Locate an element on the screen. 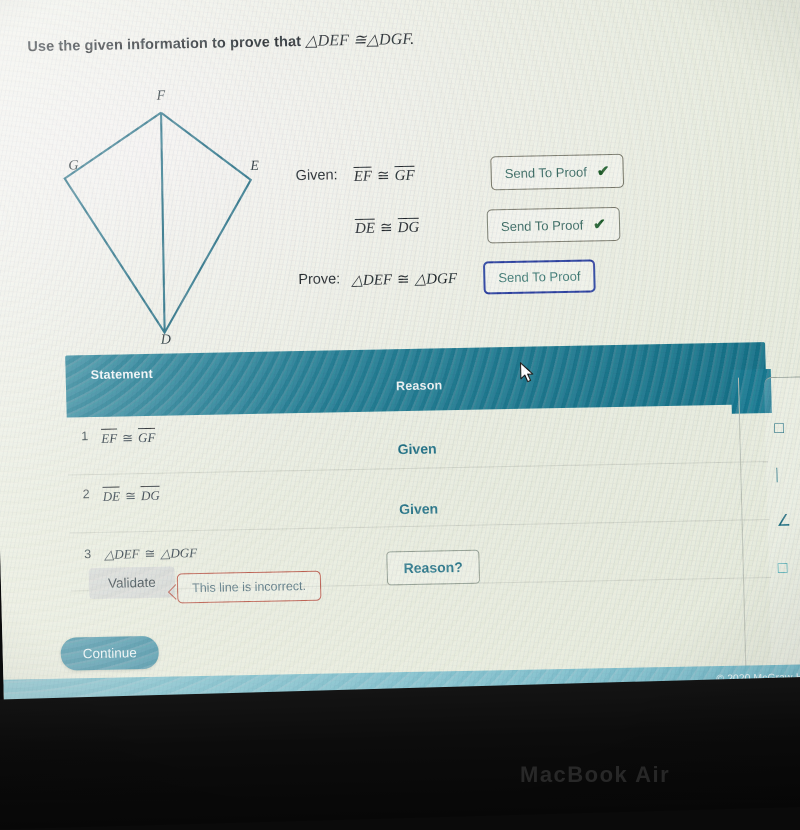 The width and height of the screenshot is (800, 830). continue-button: Continue is located at coordinates (110, 653).